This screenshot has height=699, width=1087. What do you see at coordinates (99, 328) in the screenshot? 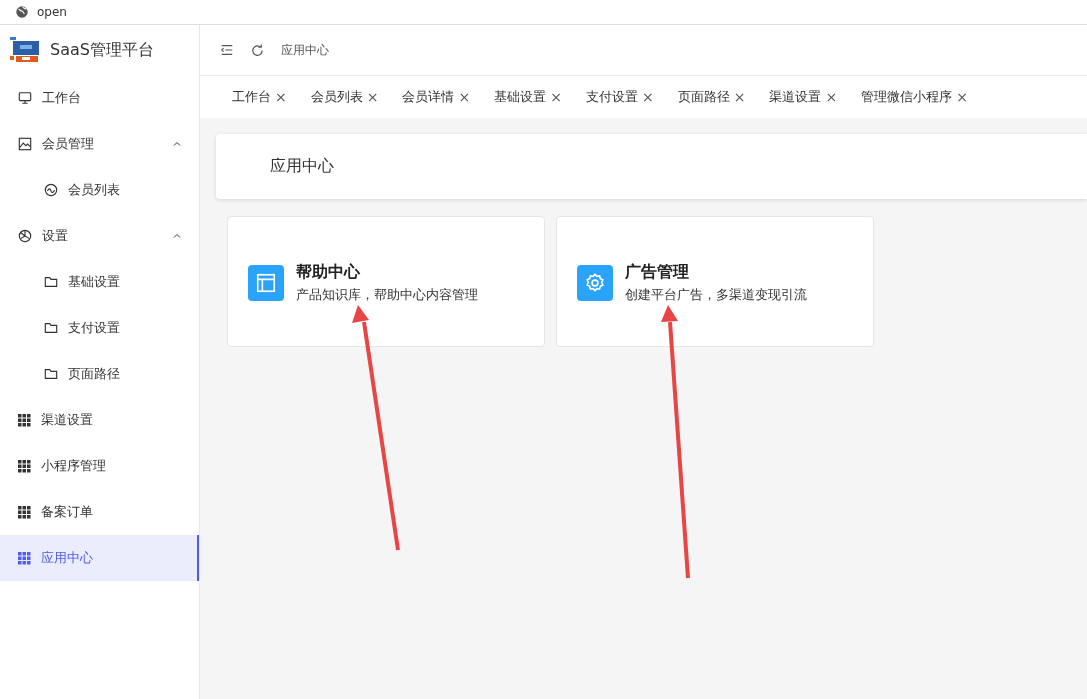
I see `sidebar-subitem: 支付设置` at bounding box center [99, 328].